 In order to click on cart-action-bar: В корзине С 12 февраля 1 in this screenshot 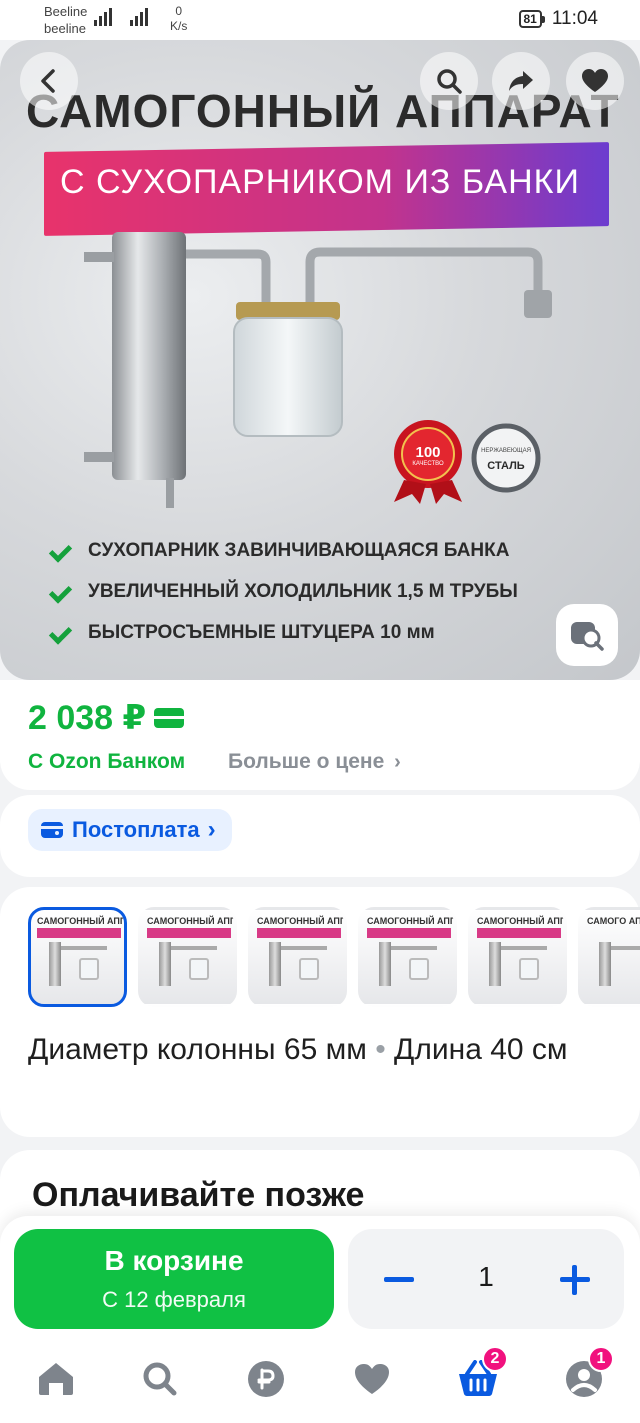, I will do `click(320, 1276)`.